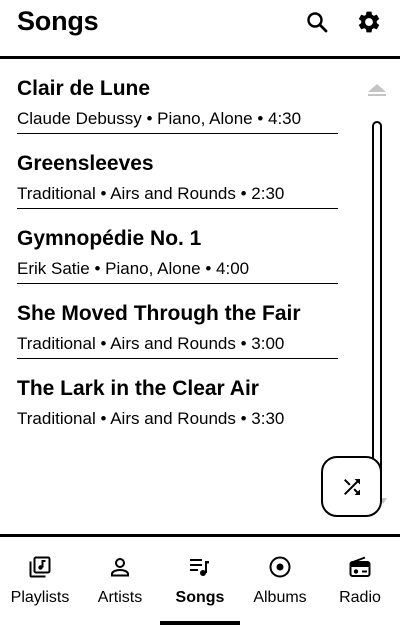 The image size is (400, 627). I want to click on album-icon, so click(280, 567).